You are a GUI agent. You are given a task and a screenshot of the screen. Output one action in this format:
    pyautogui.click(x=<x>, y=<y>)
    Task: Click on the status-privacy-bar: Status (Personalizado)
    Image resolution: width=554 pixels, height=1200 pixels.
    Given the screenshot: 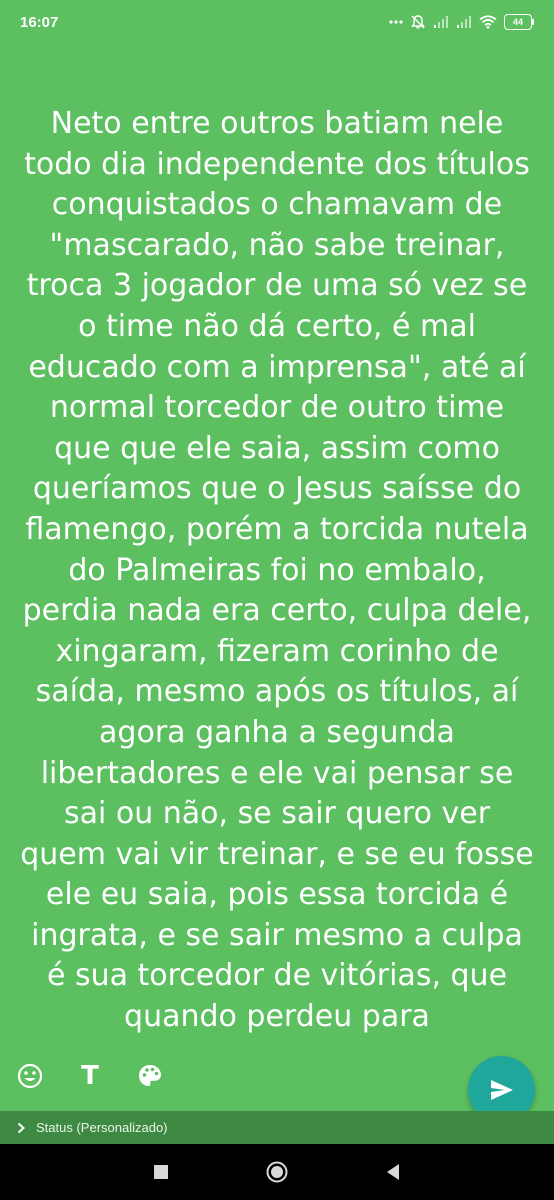 What is the action you would take?
    pyautogui.click(x=277, y=1127)
    